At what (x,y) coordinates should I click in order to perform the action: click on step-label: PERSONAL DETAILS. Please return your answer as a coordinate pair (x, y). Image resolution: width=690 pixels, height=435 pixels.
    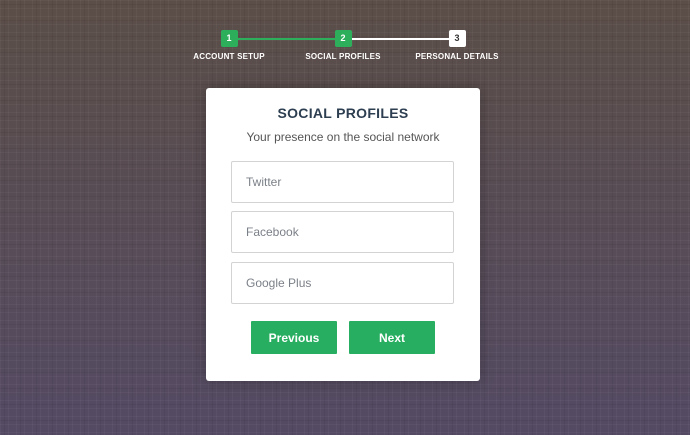
    Looking at the image, I should click on (457, 56).